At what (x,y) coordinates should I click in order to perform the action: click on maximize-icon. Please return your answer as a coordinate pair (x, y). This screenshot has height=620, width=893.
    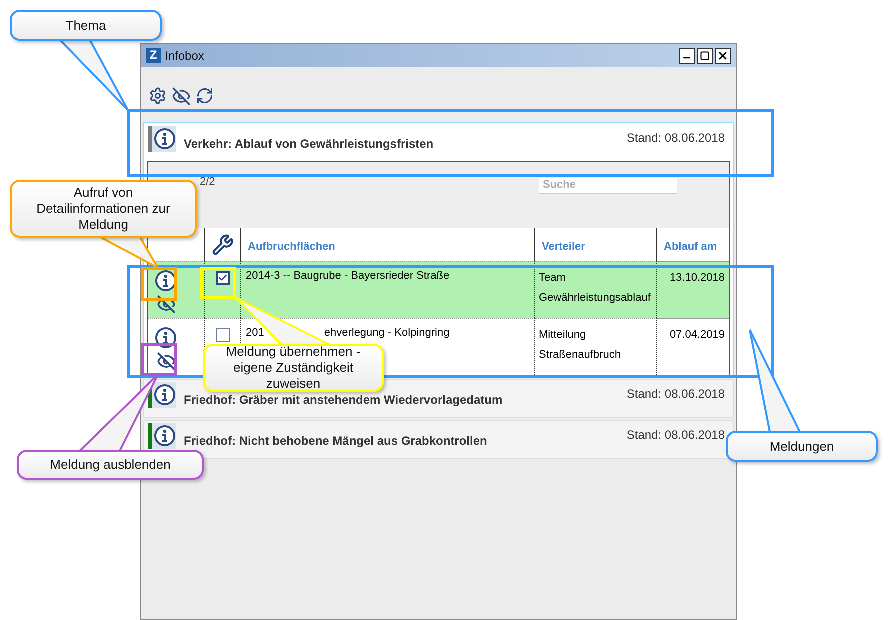
    Looking at the image, I should click on (705, 55).